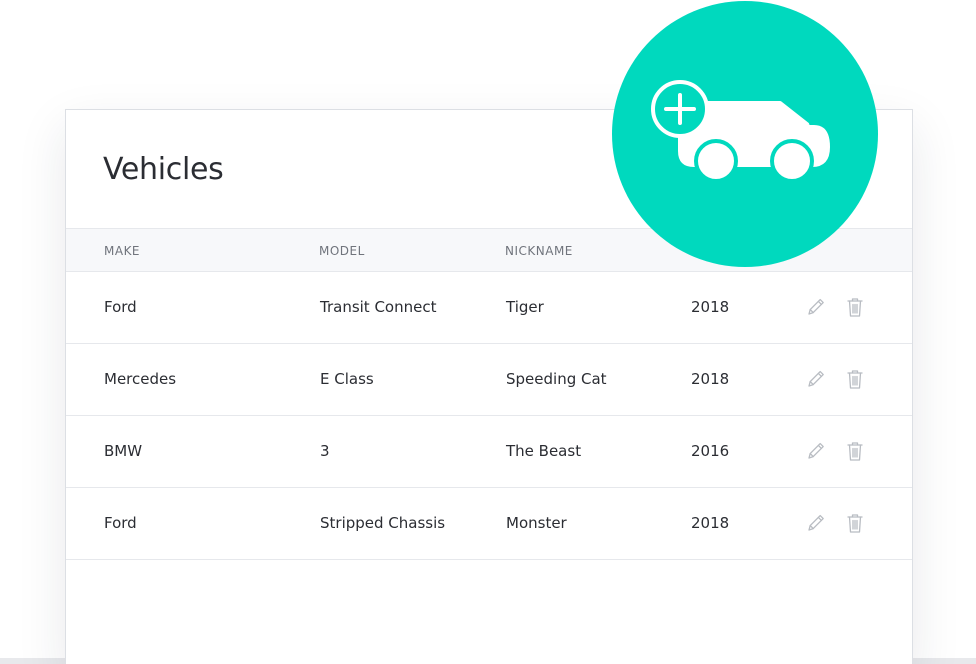  I want to click on table-row: BMW 3 The Beast 2016, so click(489, 451).